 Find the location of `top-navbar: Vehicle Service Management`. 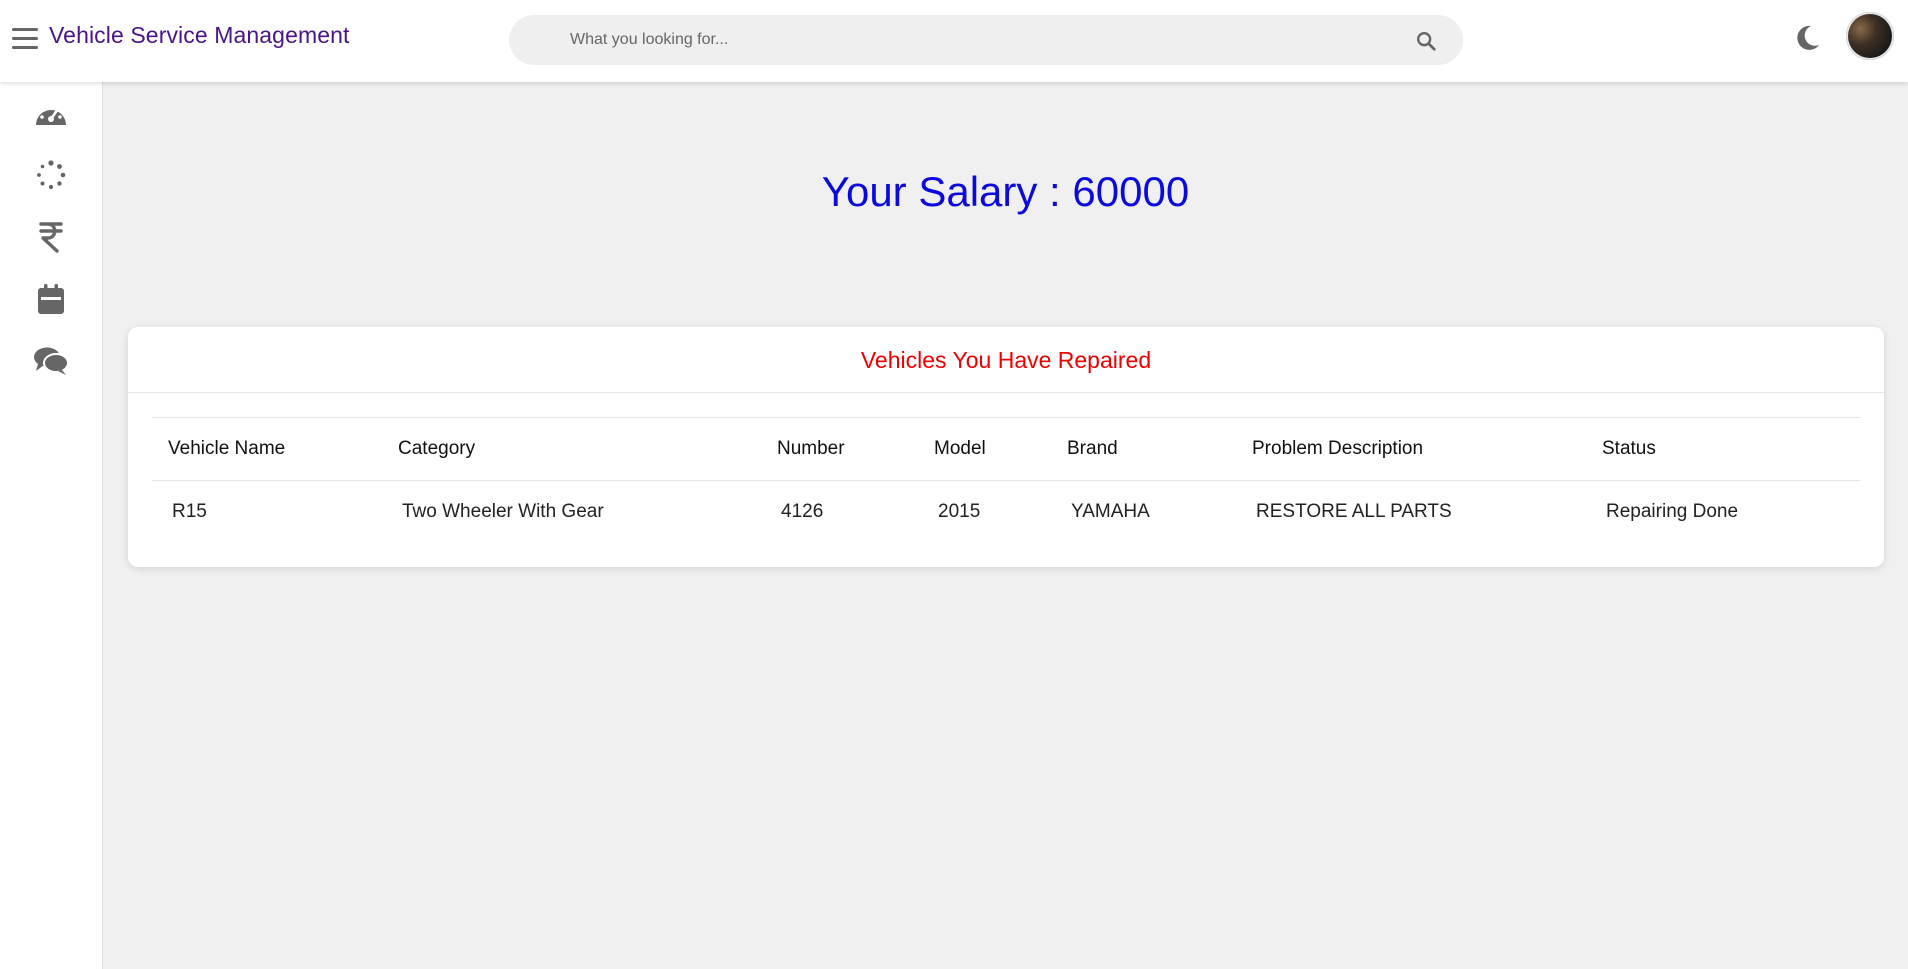

top-navbar: Vehicle Service Management is located at coordinates (954, 41).